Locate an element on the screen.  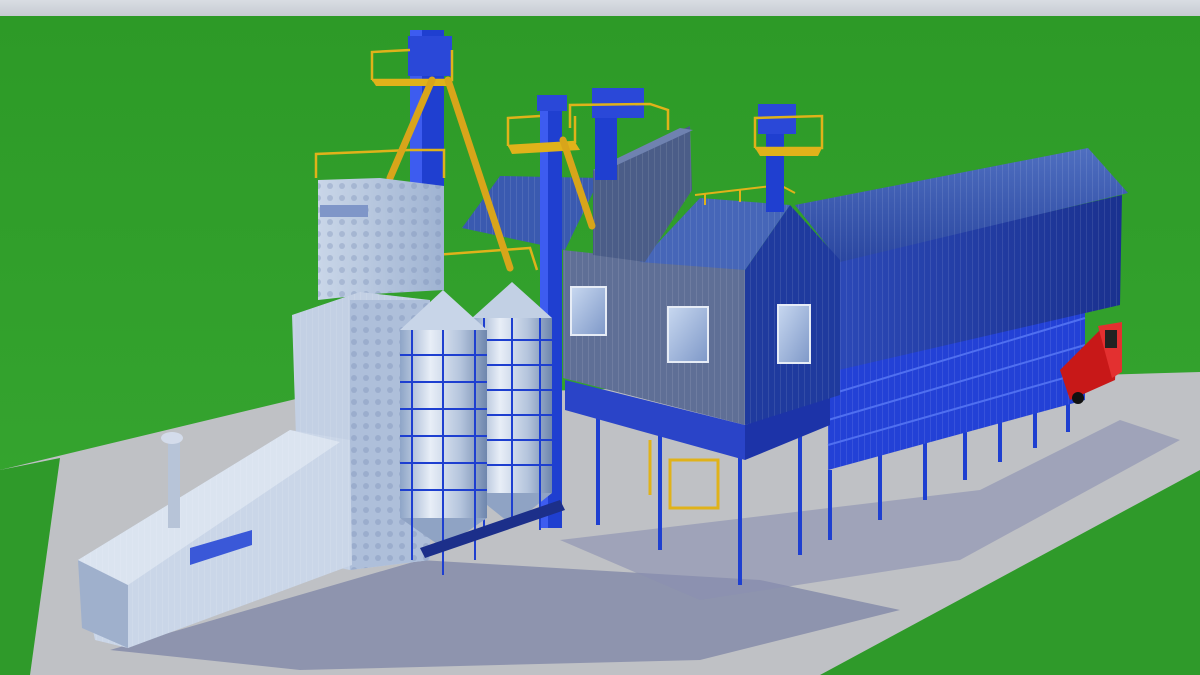
vent-pipe is located at coordinates (174, 484).